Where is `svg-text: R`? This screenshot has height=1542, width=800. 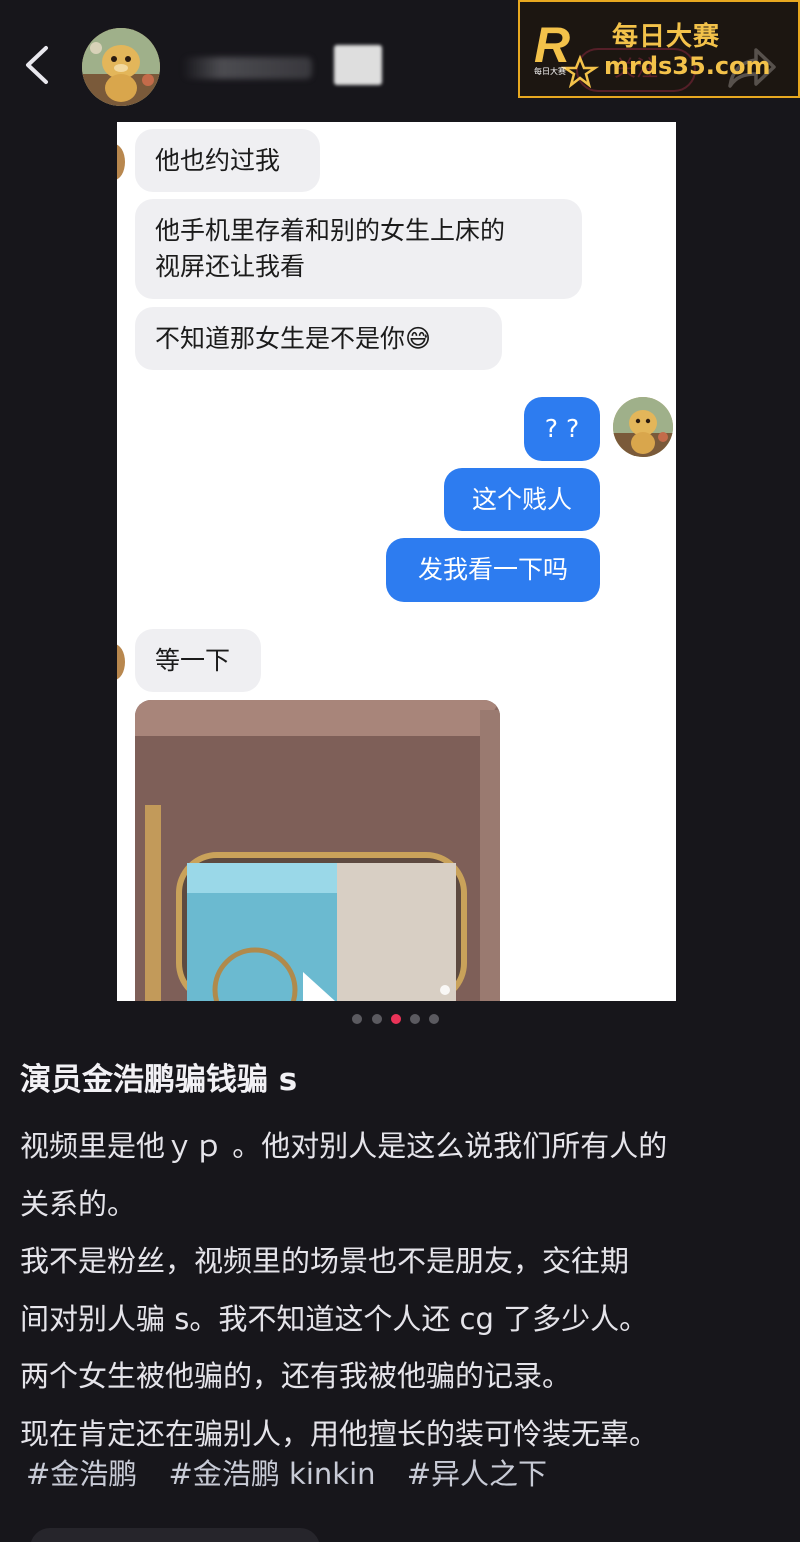 svg-text: R is located at coordinates (552, 45).